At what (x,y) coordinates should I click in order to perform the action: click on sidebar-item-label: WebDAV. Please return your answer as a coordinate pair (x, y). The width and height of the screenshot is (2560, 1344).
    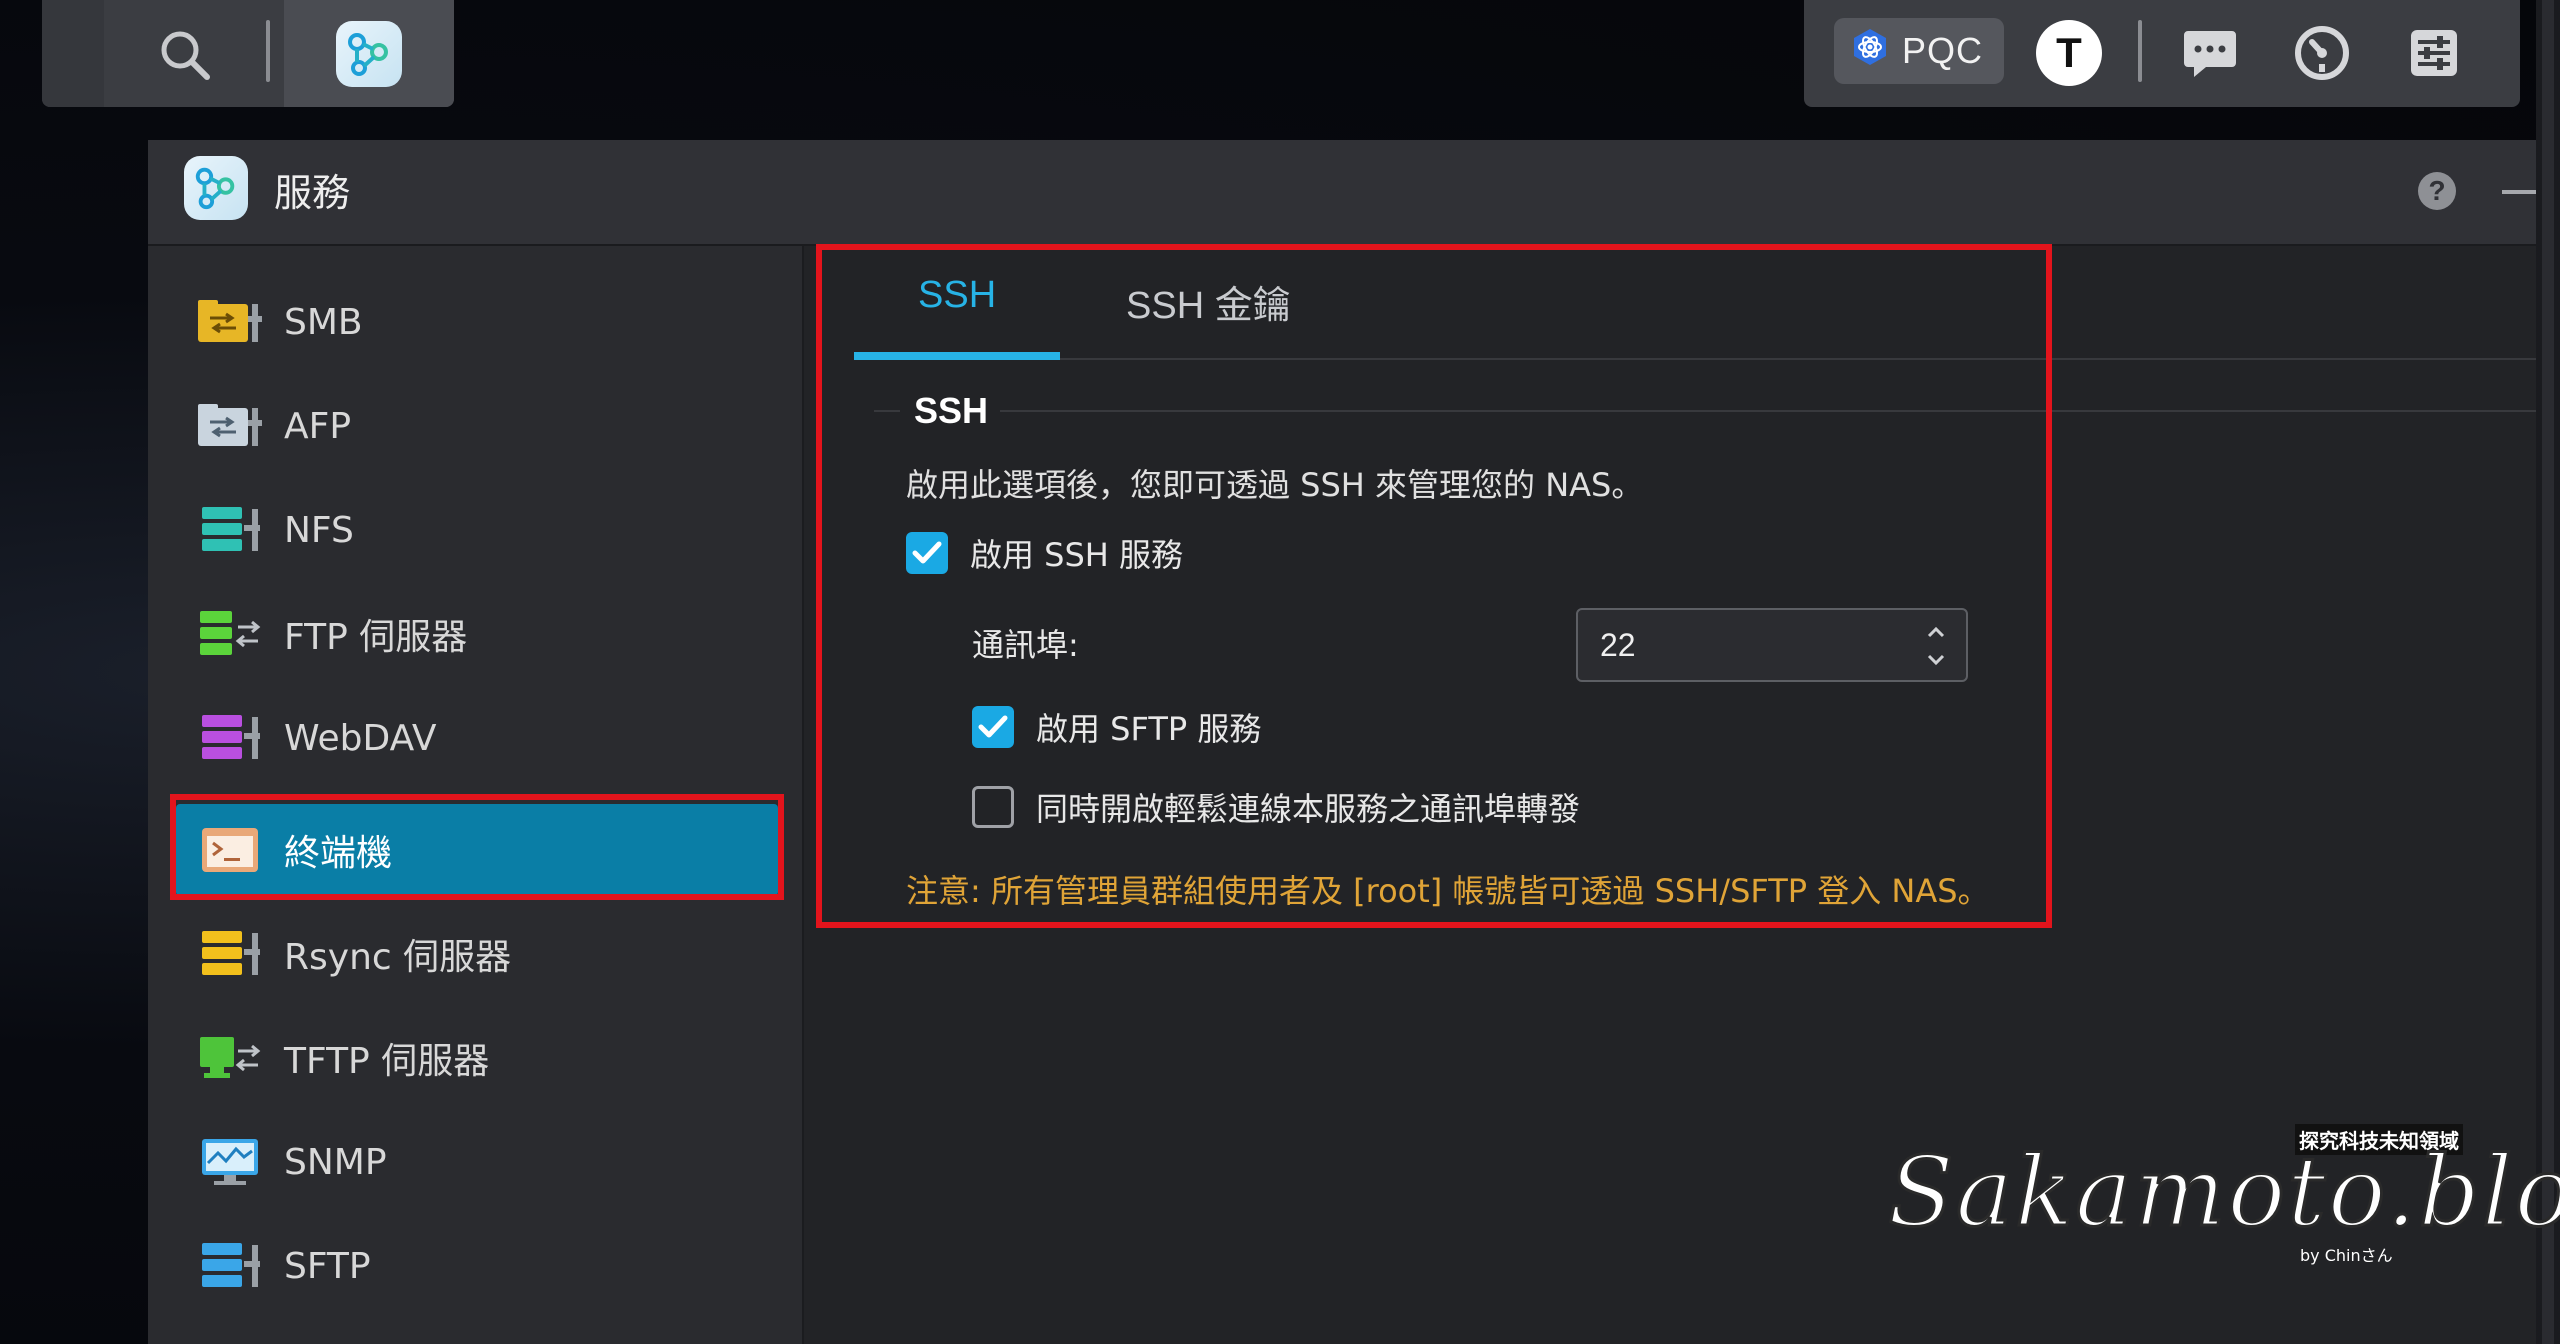
    Looking at the image, I should click on (360, 738).